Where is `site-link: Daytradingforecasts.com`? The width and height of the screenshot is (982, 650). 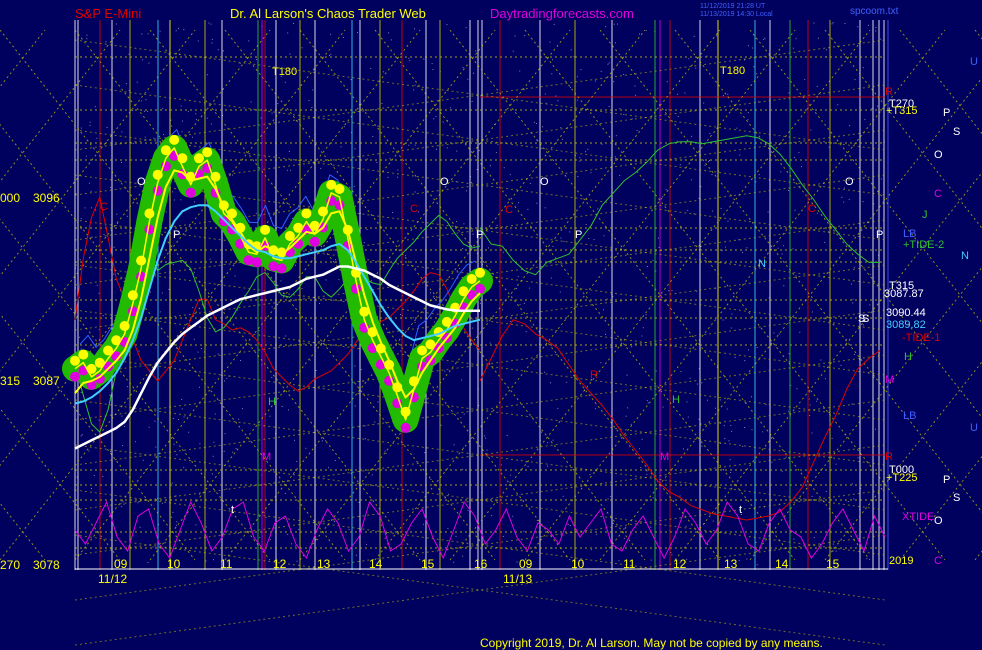 site-link: Daytradingforecasts.com is located at coordinates (562, 13).